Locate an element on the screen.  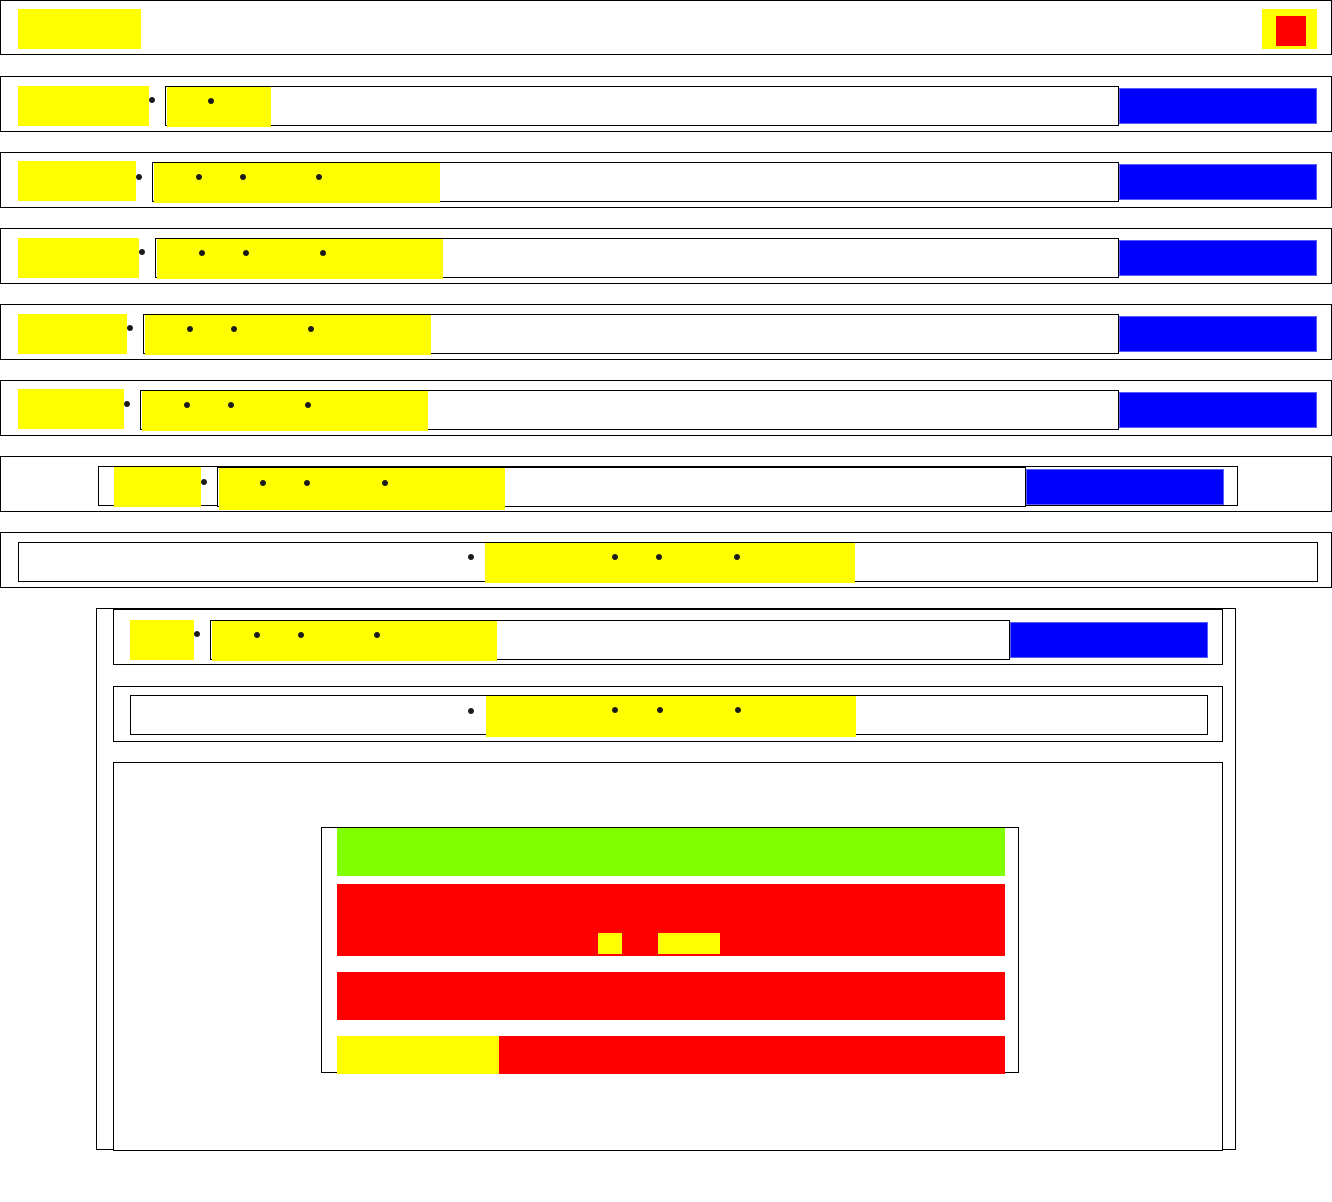
alert-block-secondary is located at coordinates (671, 996).